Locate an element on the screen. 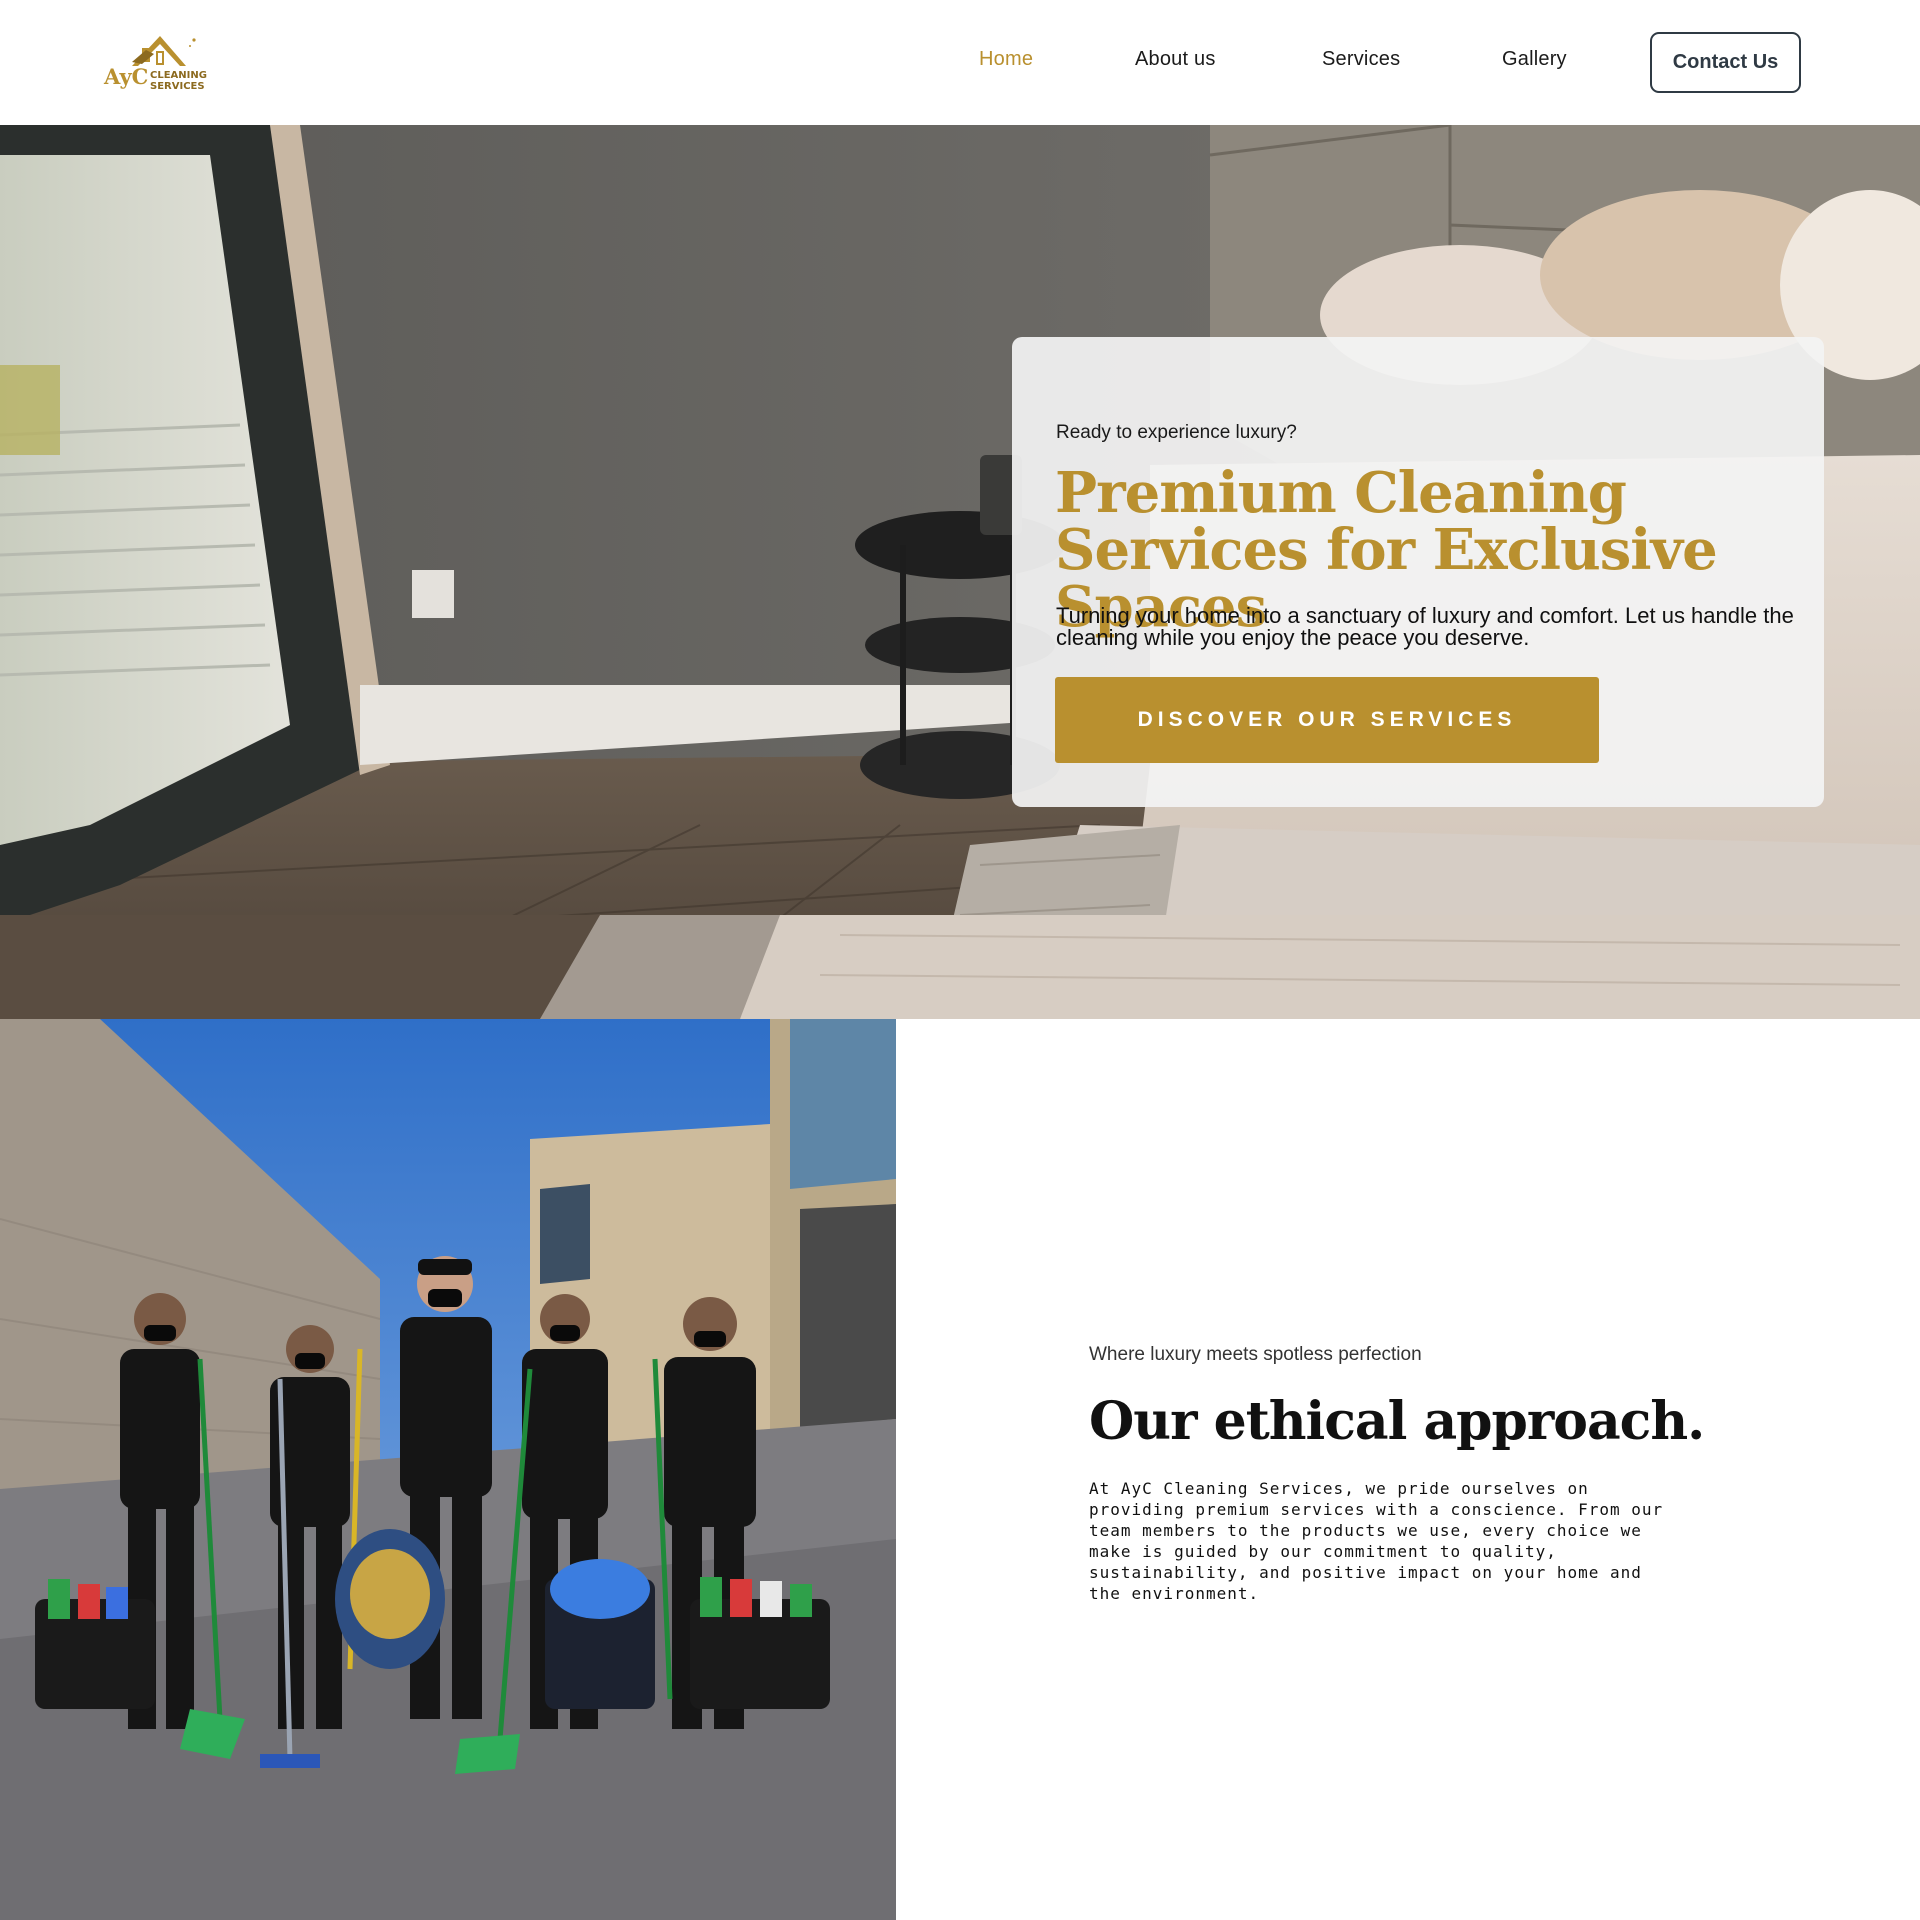 This screenshot has width=1920, height=1920. hero-eyebrow: Ready to experience luxury? is located at coordinates (1176, 432).